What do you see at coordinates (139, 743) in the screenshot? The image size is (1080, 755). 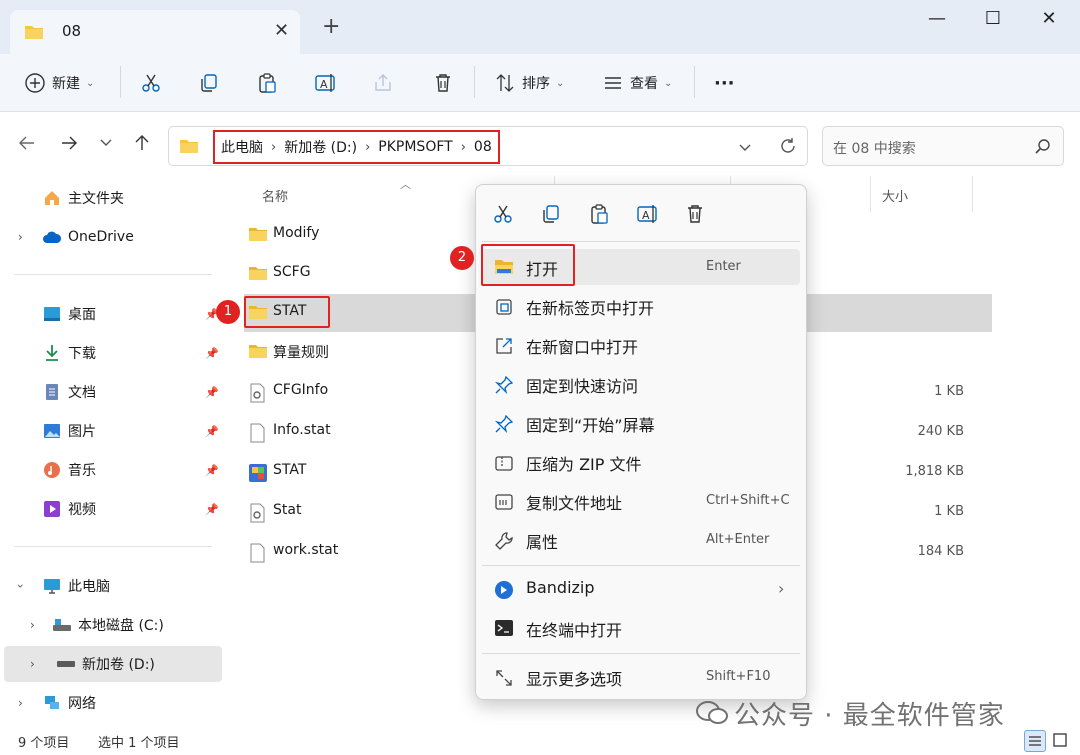 I see `selection-count: 选中 1 个项目` at bounding box center [139, 743].